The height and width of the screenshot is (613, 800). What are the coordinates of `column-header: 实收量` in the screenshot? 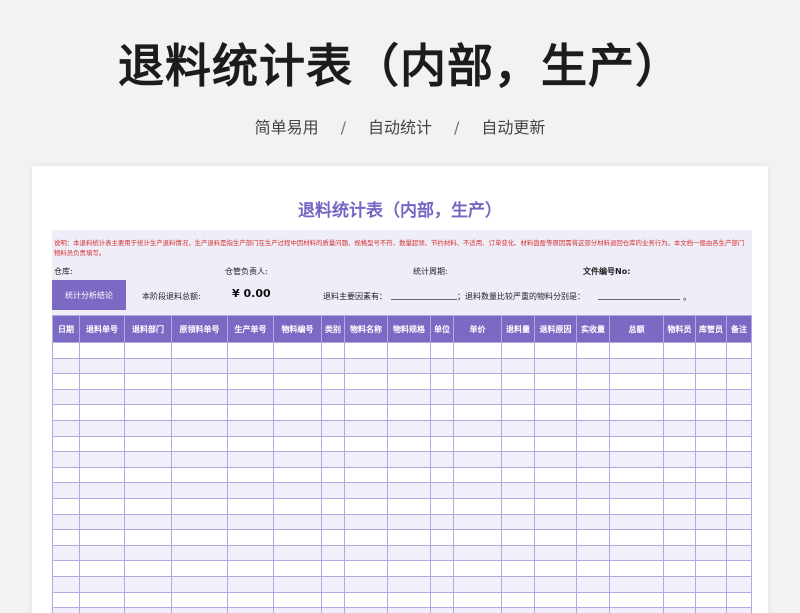 It's located at (593, 329).